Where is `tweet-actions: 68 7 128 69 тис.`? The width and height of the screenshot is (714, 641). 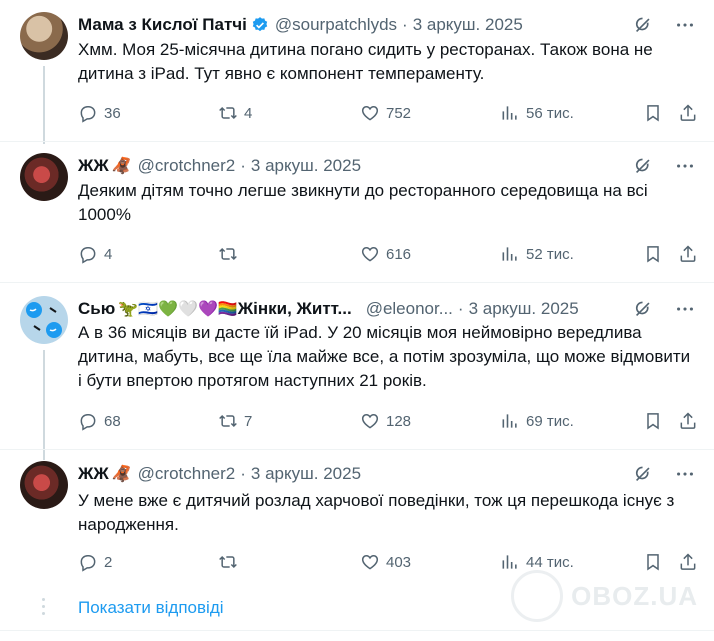
tweet-actions: 68 7 128 69 тис. is located at coordinates (387, 421).